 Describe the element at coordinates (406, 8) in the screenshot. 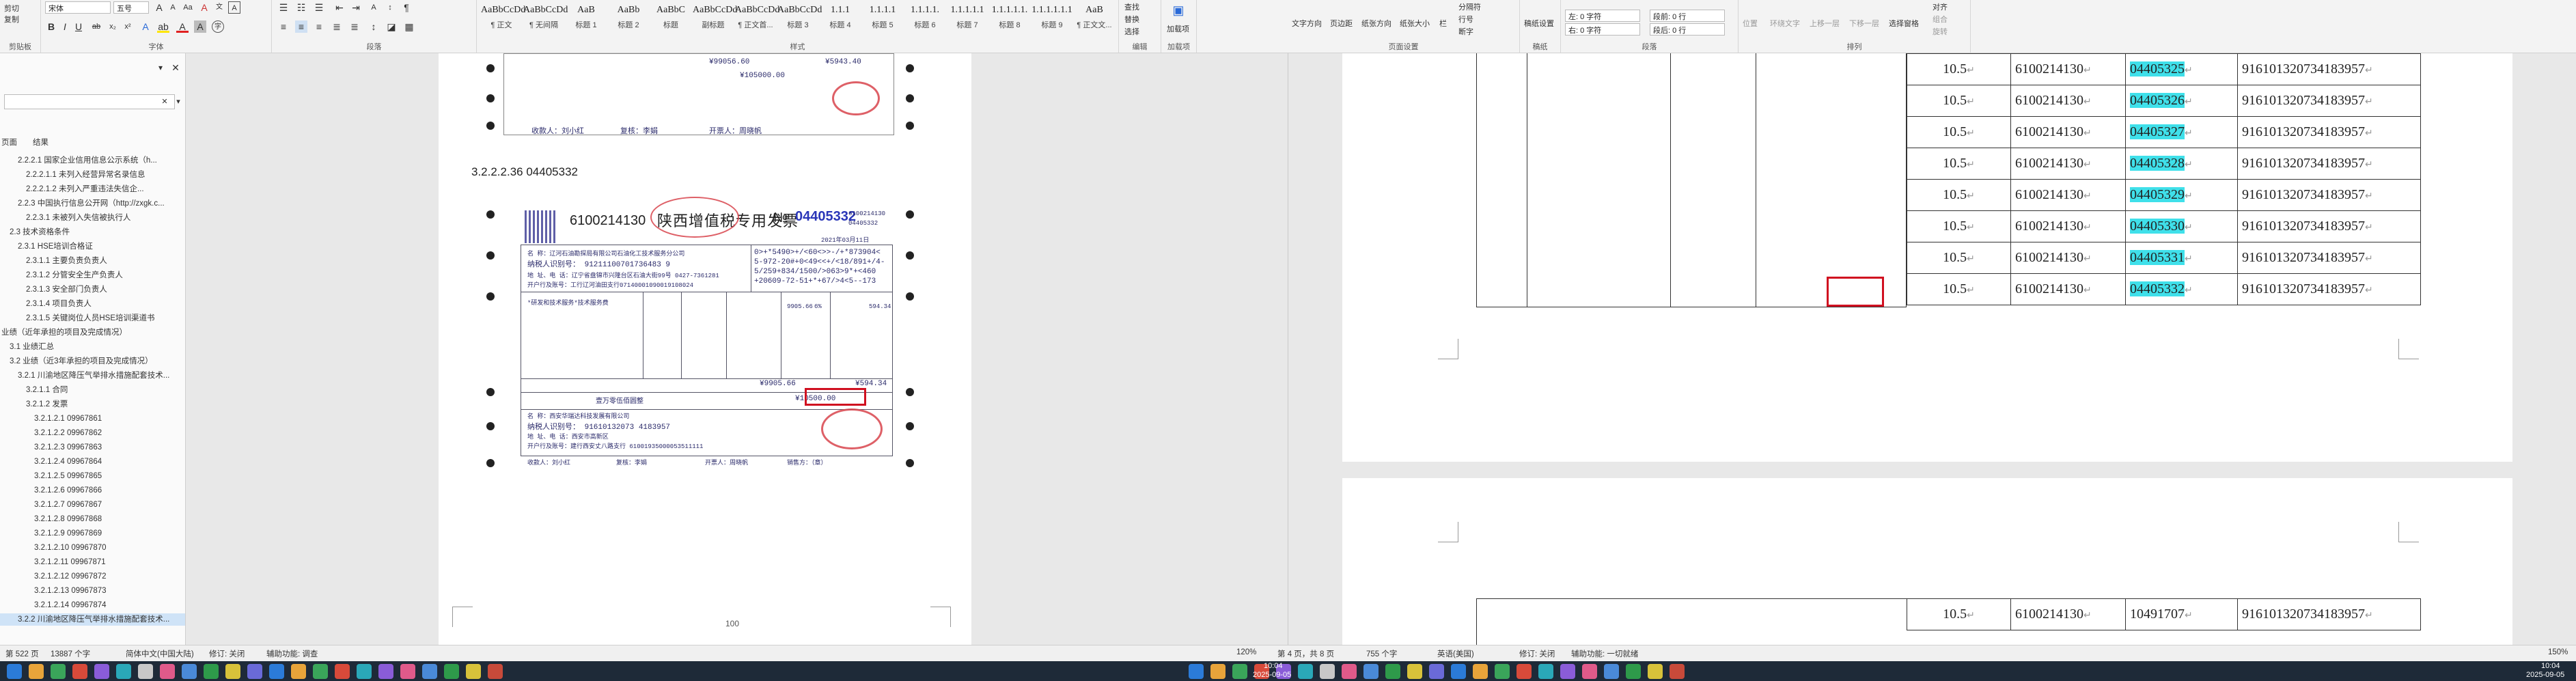

I see `show-marks-icon: ¶` at that location.